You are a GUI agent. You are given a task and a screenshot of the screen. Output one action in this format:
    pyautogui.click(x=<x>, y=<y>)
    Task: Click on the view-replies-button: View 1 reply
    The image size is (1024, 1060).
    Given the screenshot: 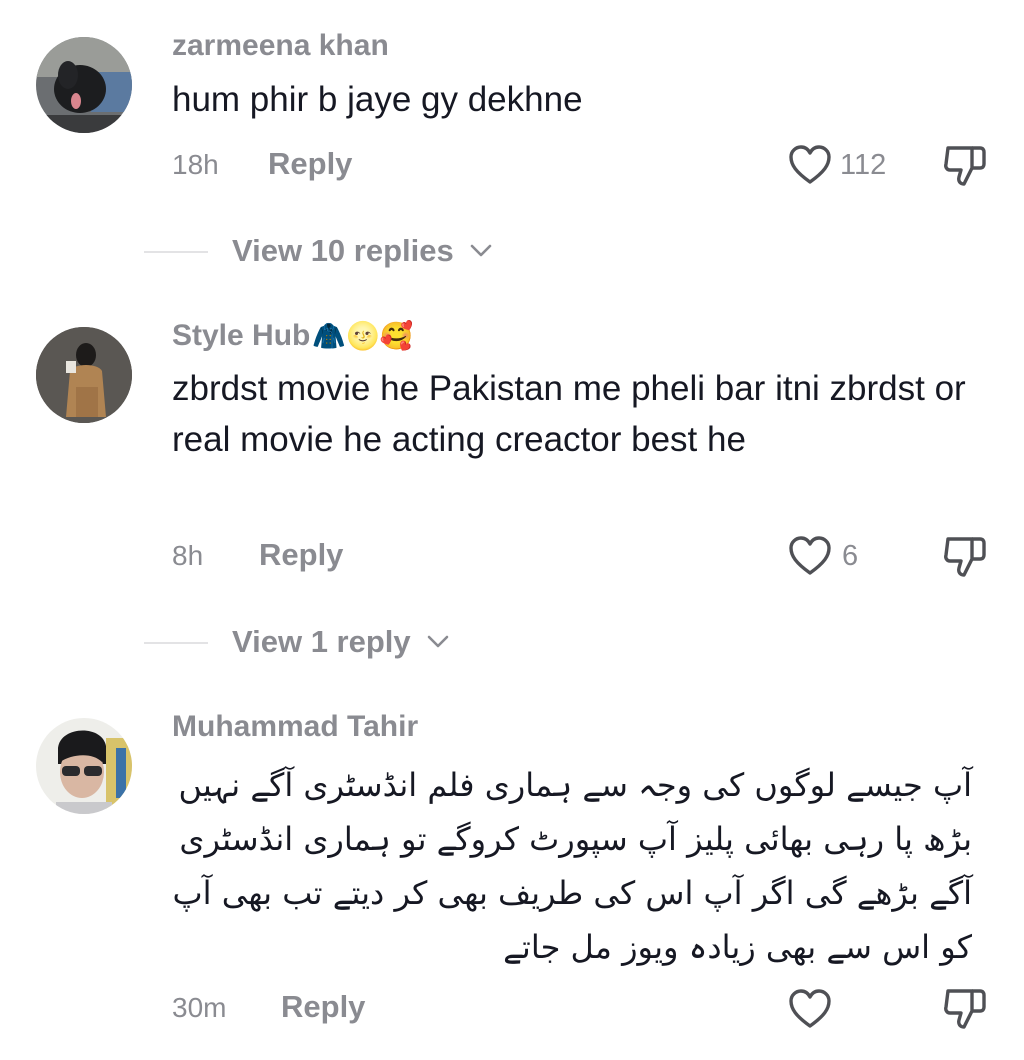 What is the action you would take?
    pyautogui.click(x=354, y=642)
    